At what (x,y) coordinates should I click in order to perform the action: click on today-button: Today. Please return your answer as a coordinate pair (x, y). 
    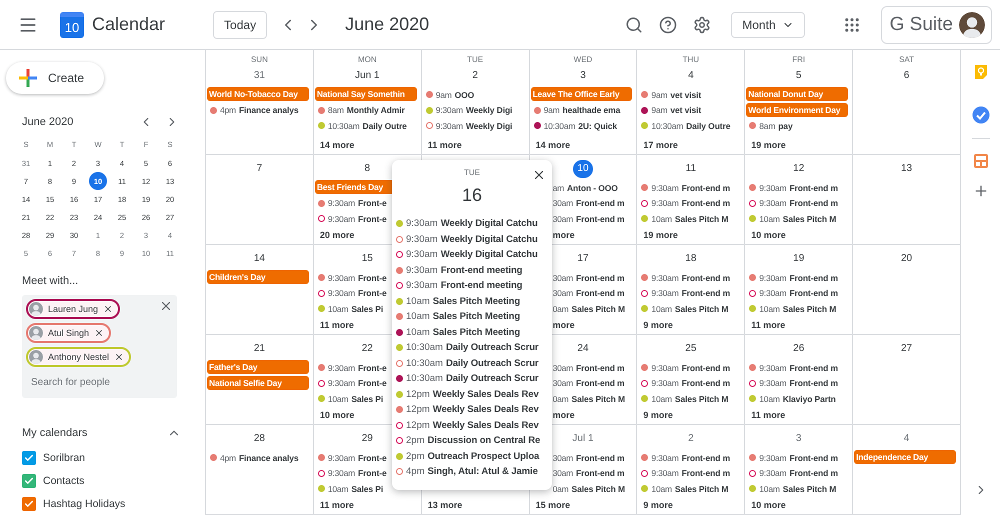
    Looking at the image, I should click on (240, 24).